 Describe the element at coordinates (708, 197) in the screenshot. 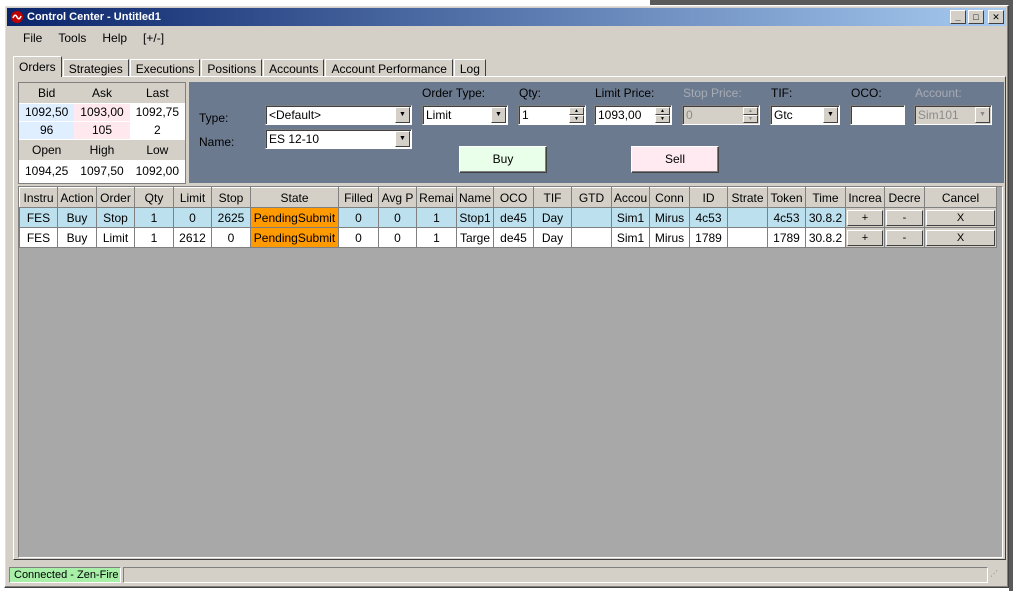

I see `col-id: ID` at that location.